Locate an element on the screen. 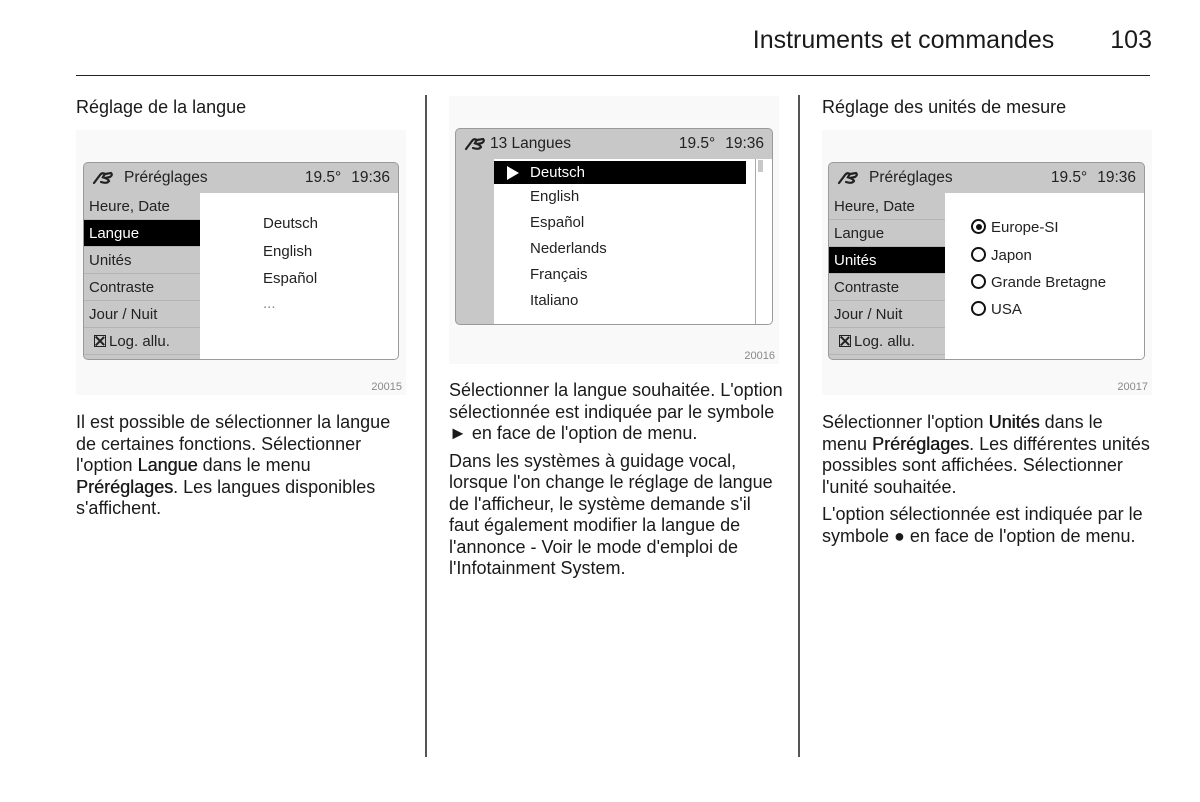 The image size is (1200, 802). figure-id: 20015 is located at coordinates (386, 387).